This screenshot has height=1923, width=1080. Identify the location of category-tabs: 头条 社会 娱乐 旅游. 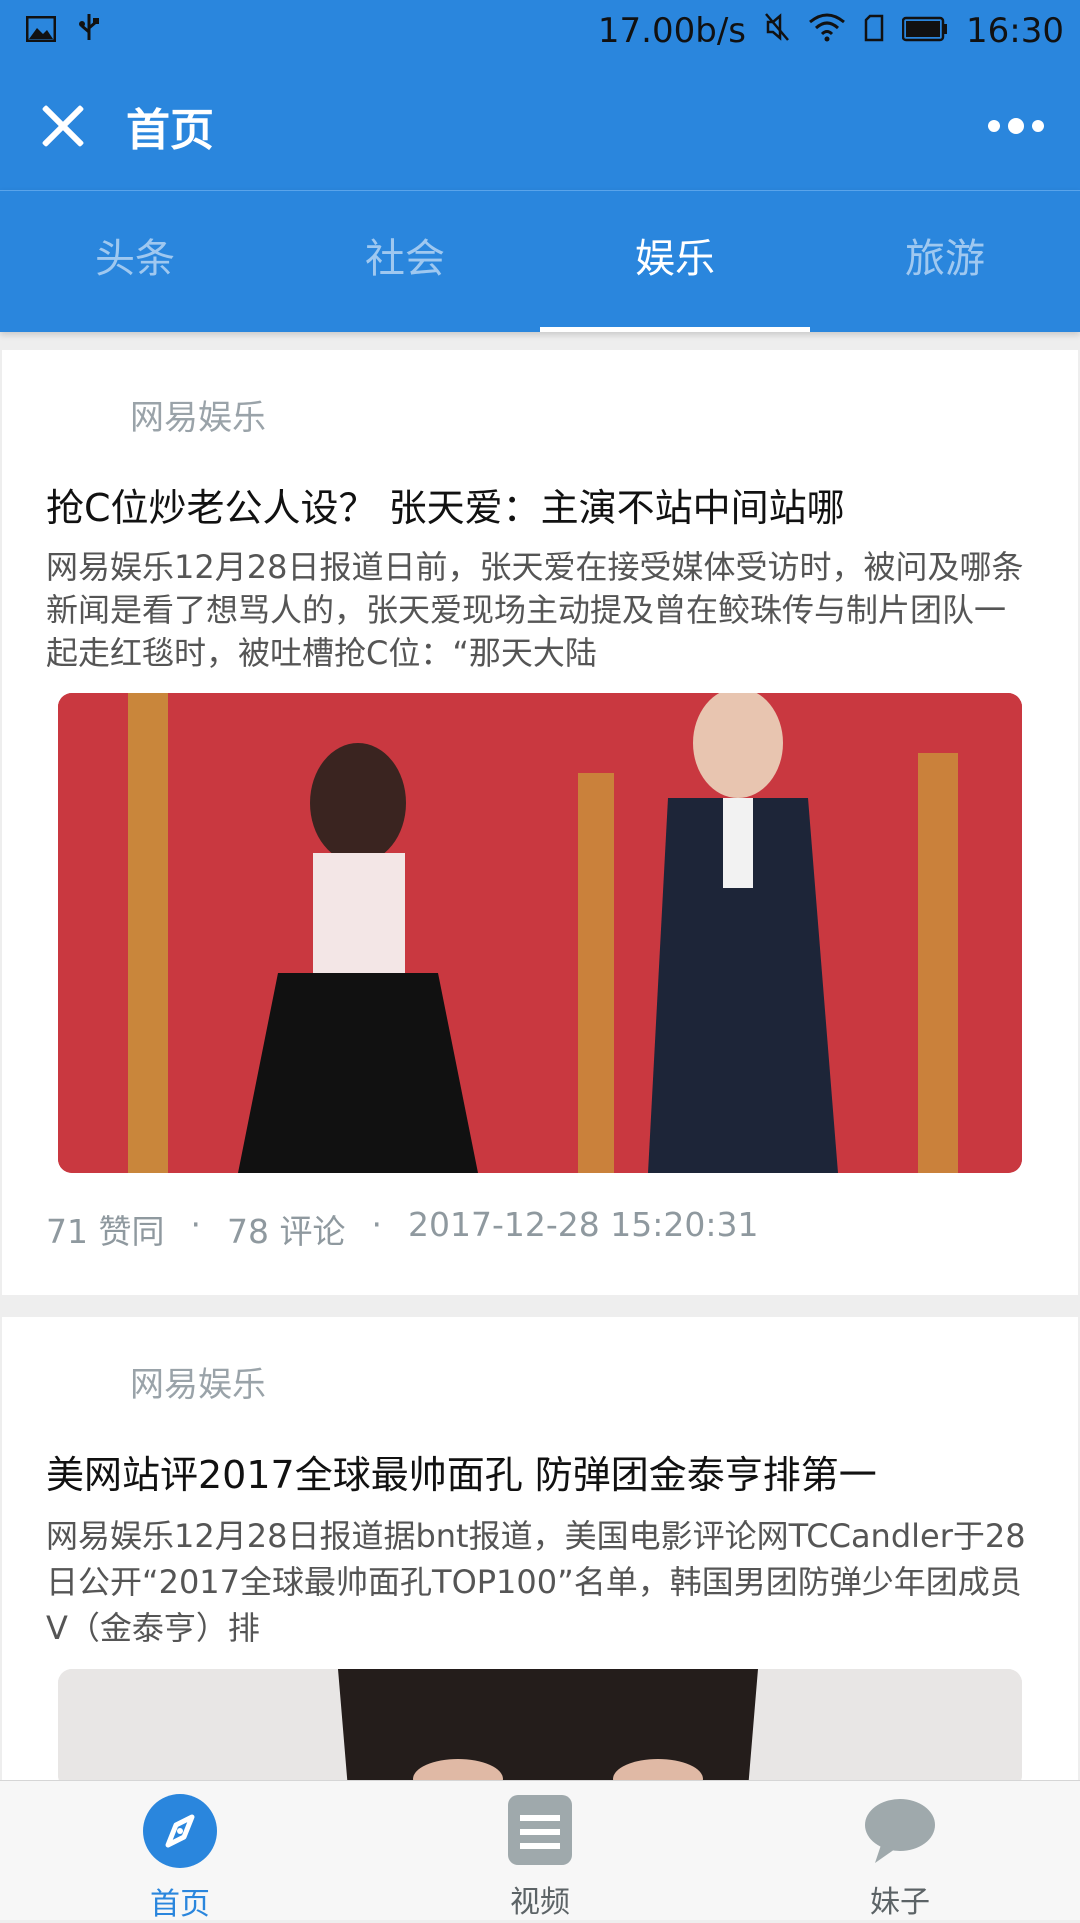
(540, 261).